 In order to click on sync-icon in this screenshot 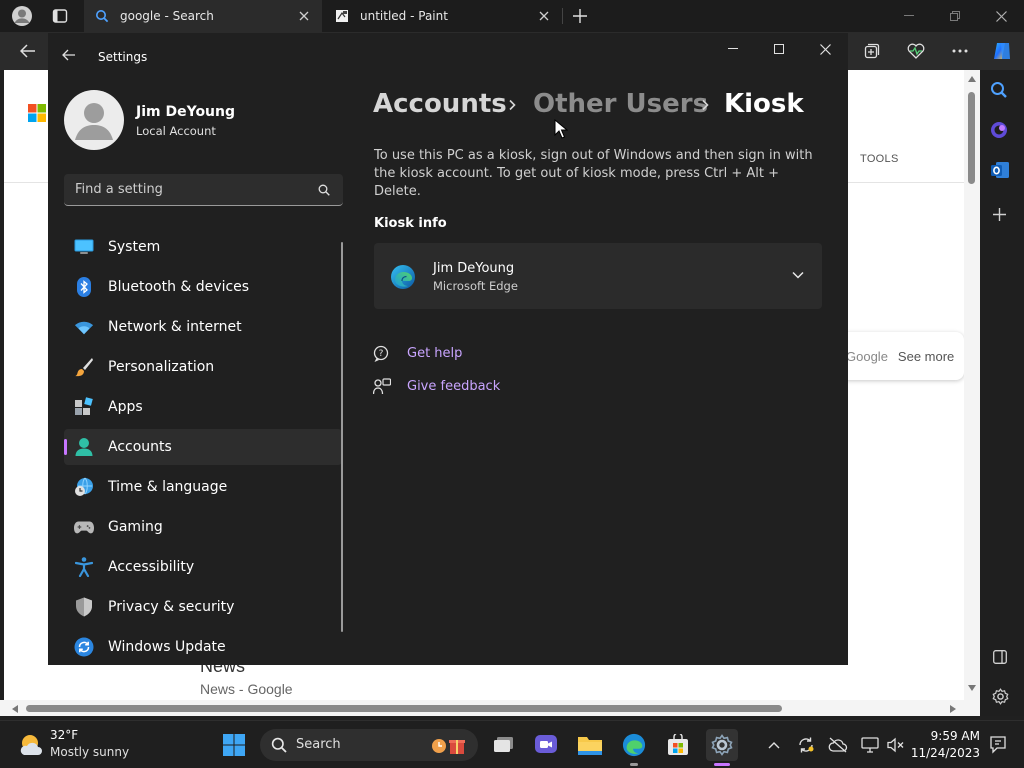, I will do `click(806, 745)`.